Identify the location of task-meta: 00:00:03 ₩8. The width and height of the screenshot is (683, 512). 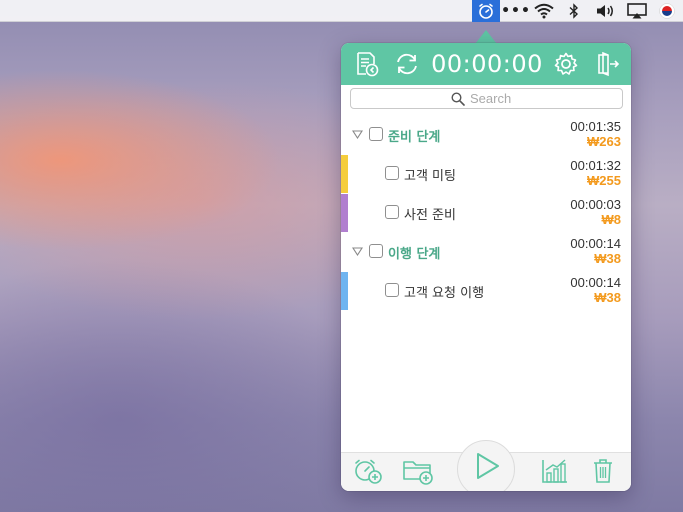
(595, 212).